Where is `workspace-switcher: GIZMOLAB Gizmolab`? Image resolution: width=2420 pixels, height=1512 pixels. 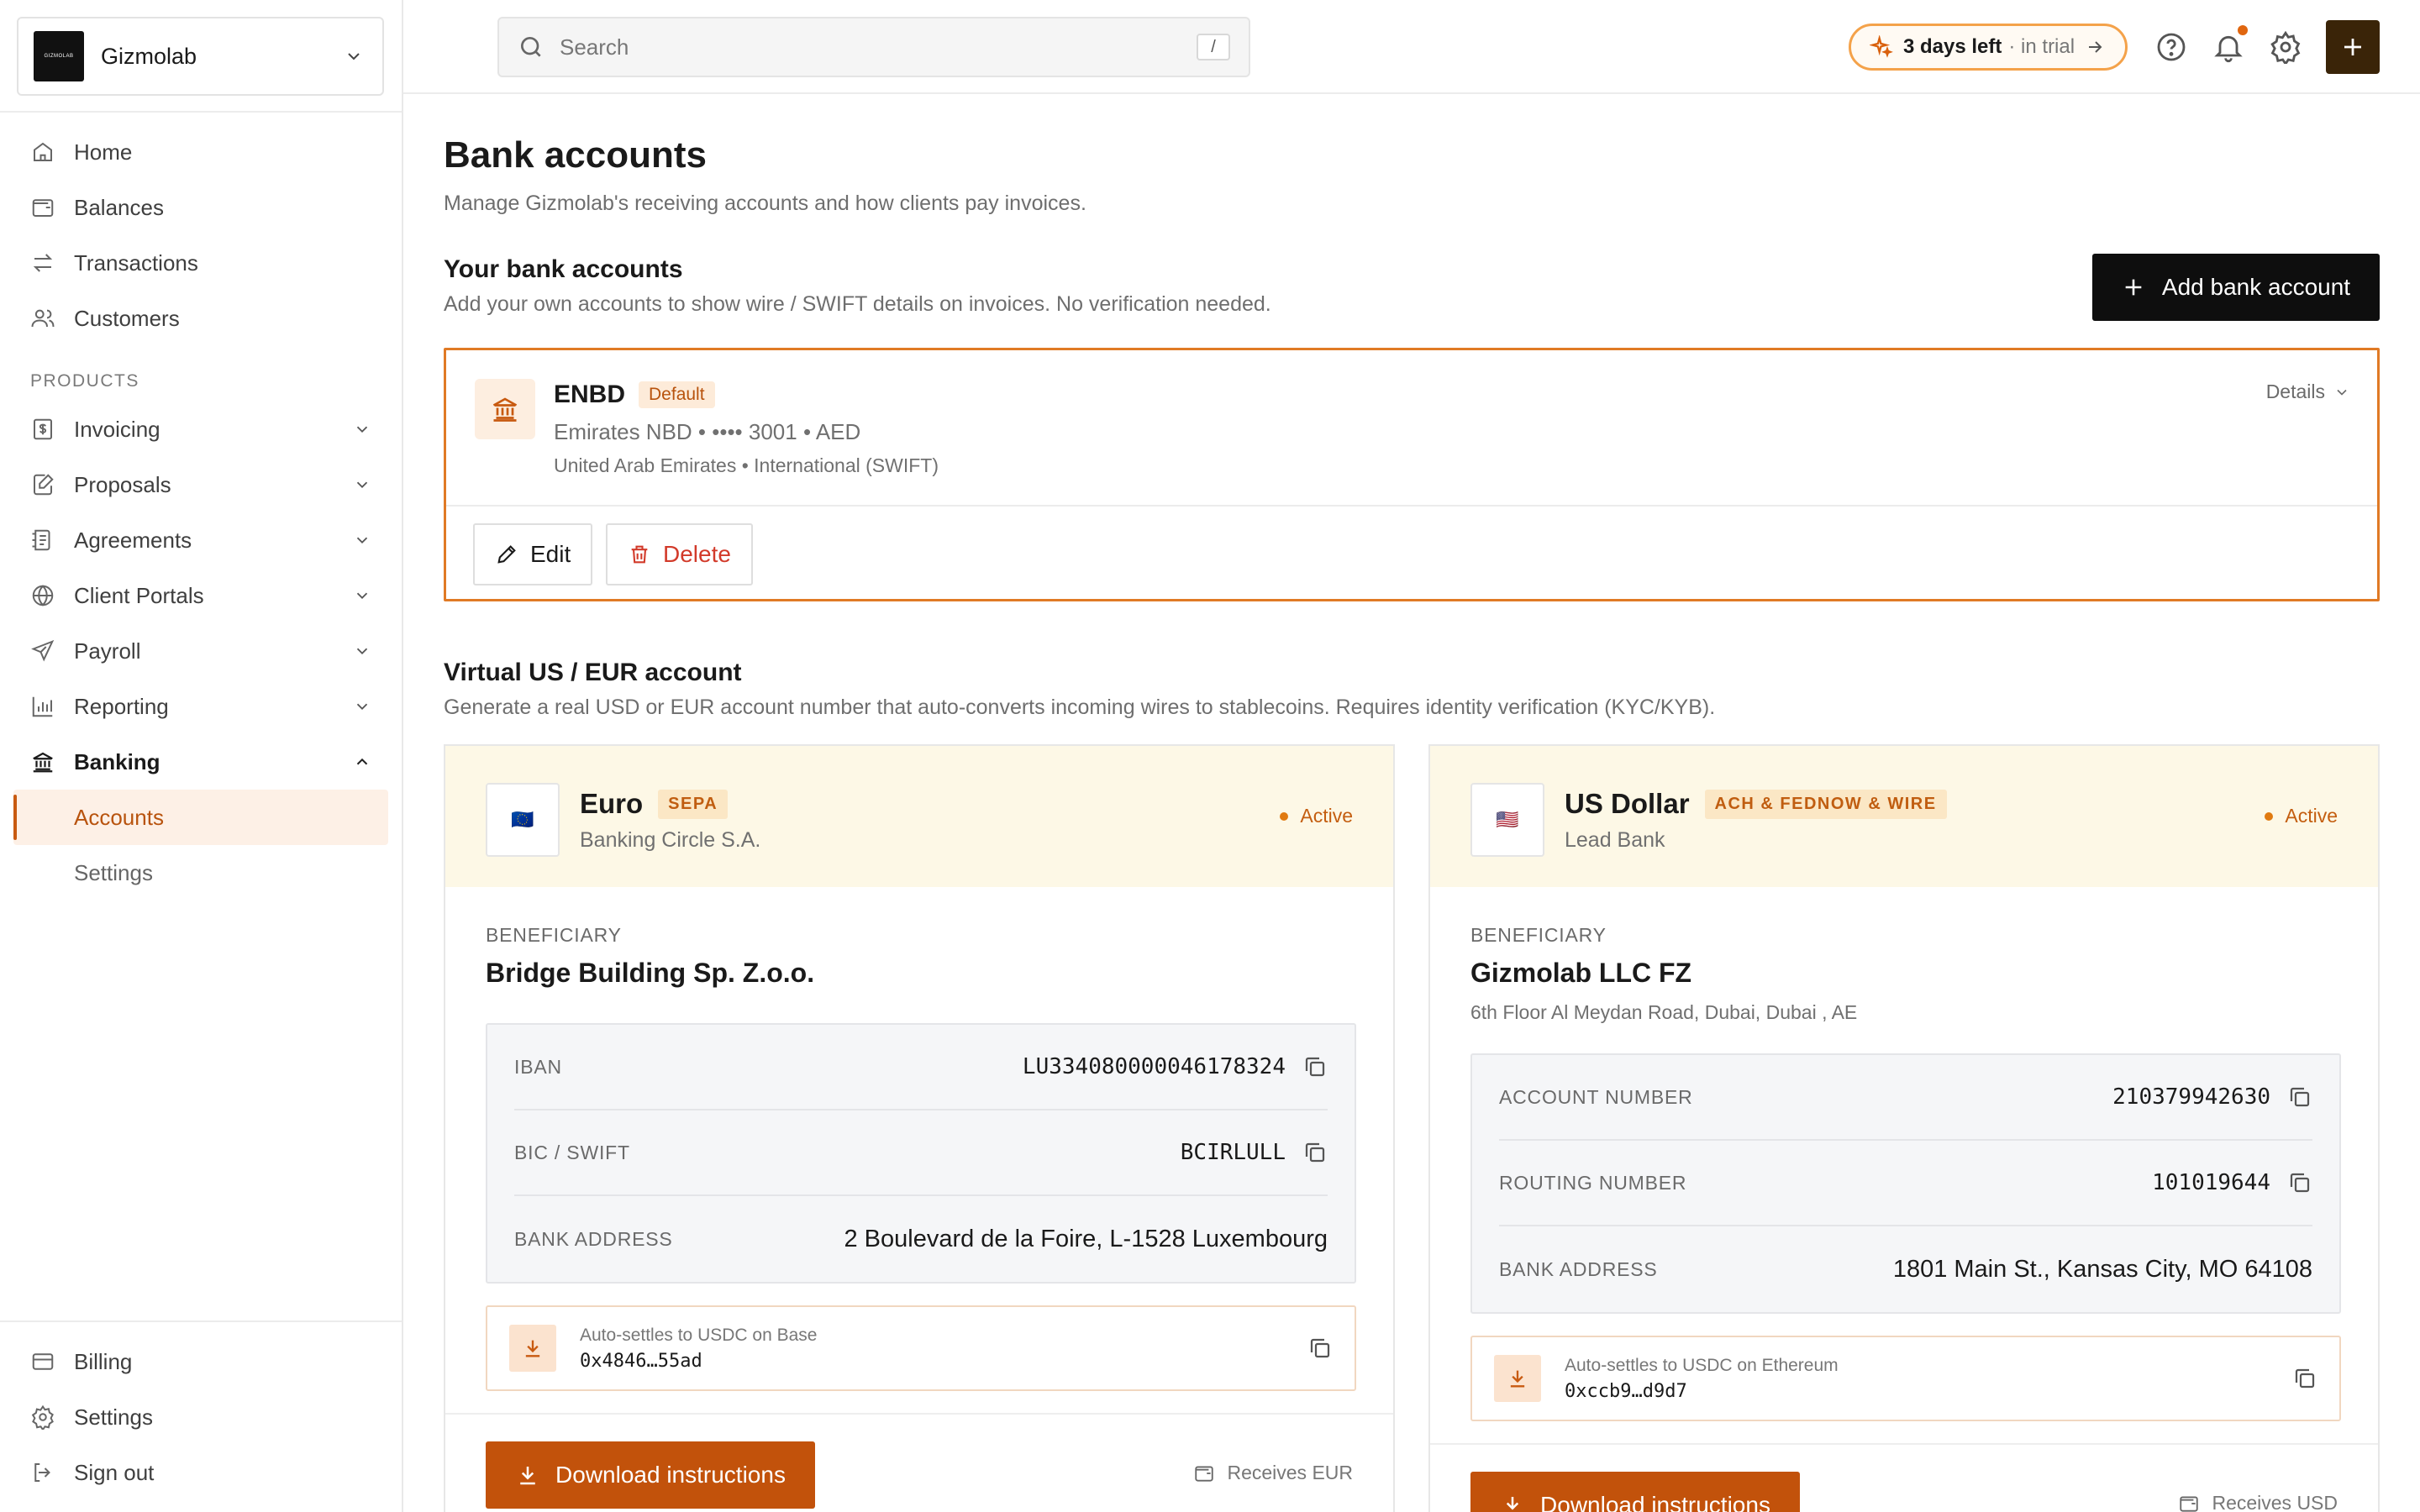
workspace-switcher: GIZMOLAB Gizmolab is located at coordinates (200, 56).